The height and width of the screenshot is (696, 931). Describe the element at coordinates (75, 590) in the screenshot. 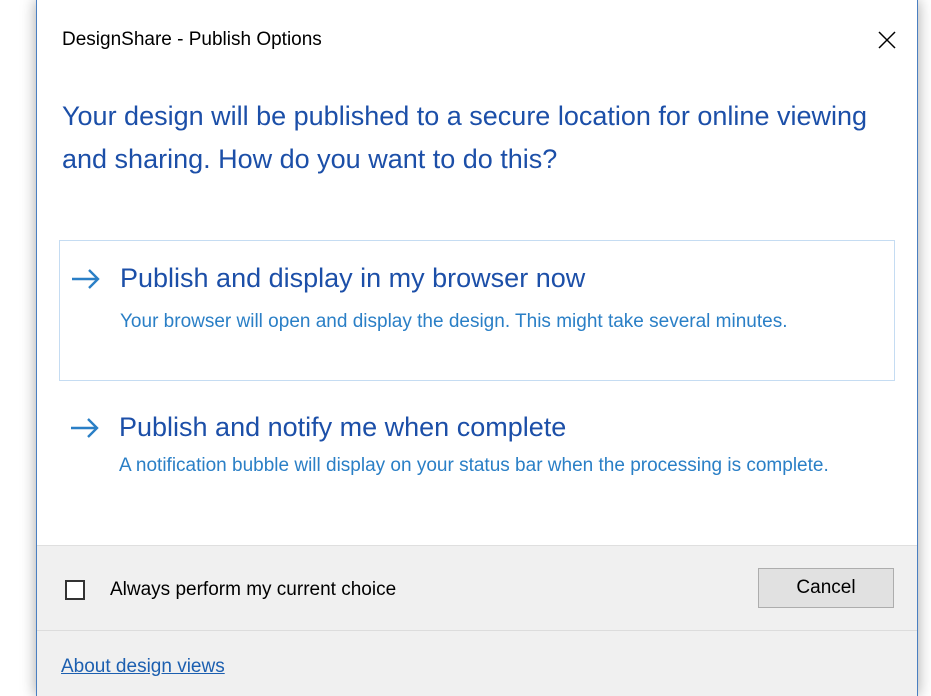

I see `always-perform-choice-checkbox` at that location.